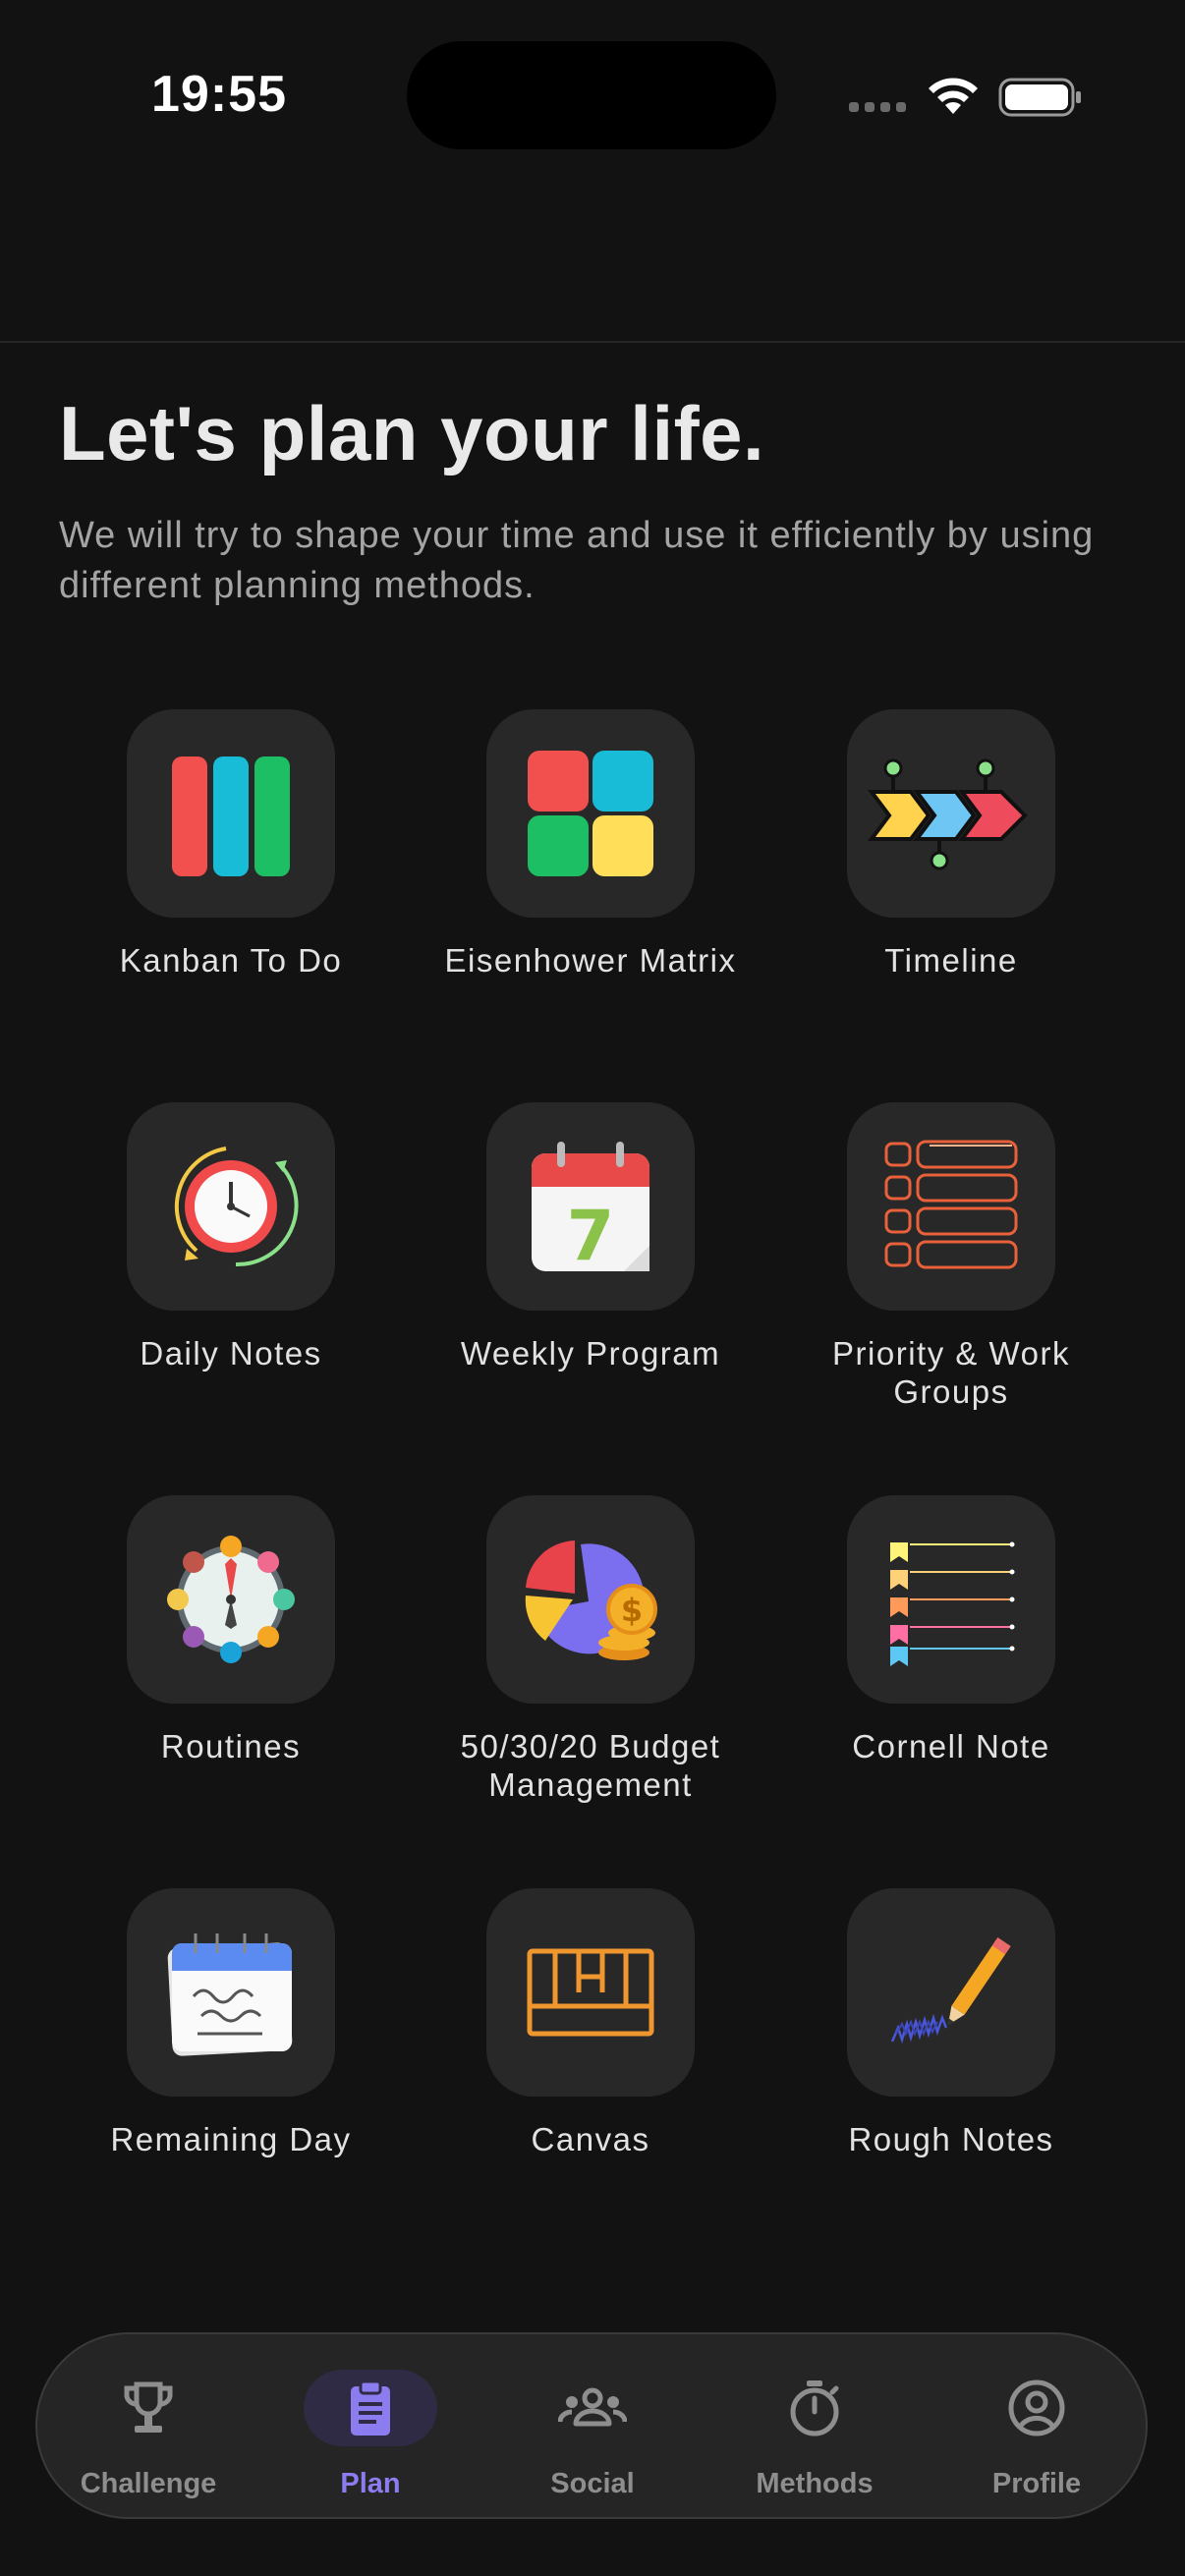 The image size is (1185, 2576). What do you see at coordinates (951, 960) in the screenshot?
I see `method-label: Timeline` at bounding box center [951, 960].